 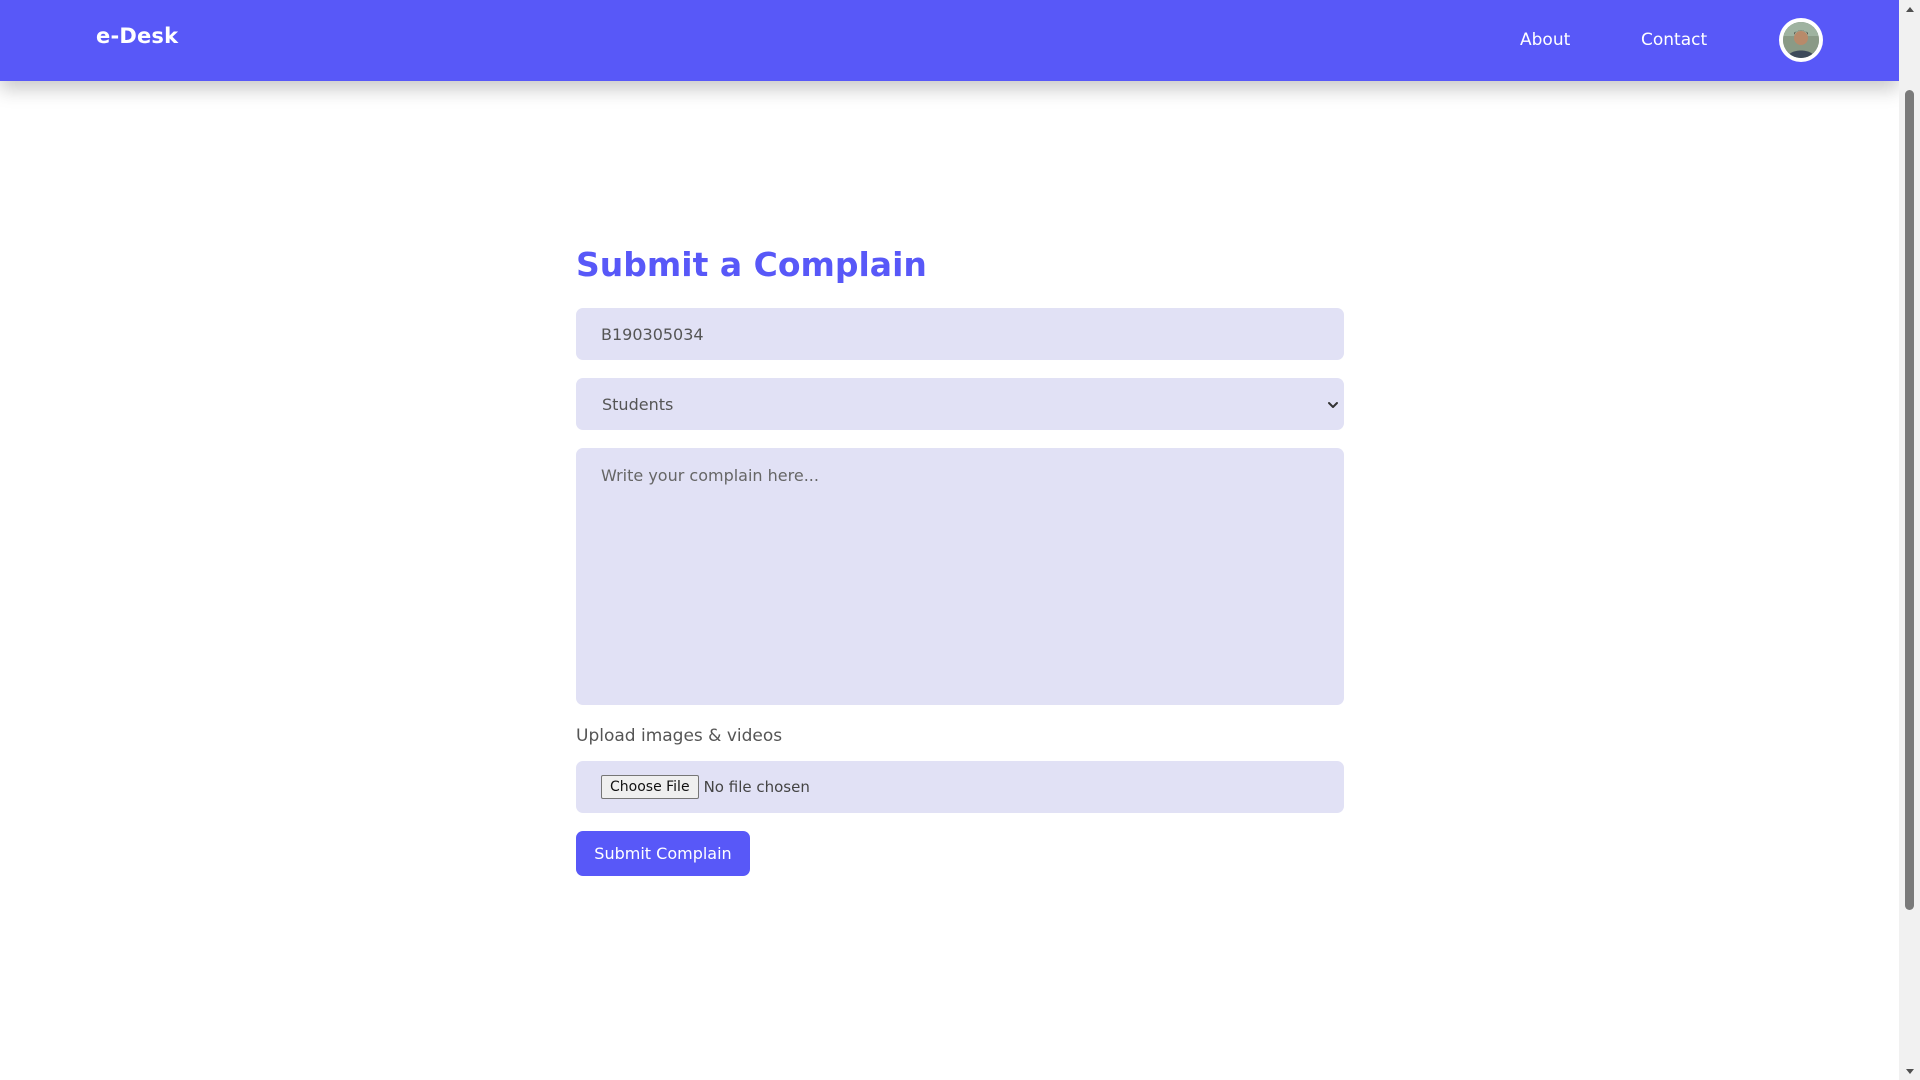 I want to click on nav-about-link: About, so click(x=1545, y=40).